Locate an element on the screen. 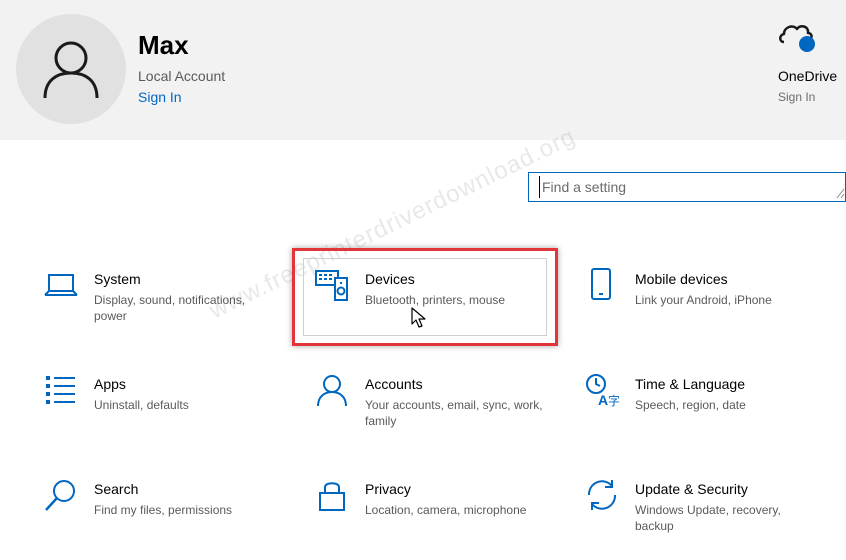  tile-time-language: A 字 Time & Language Speech, region, date is located at coordinates (705, 413).